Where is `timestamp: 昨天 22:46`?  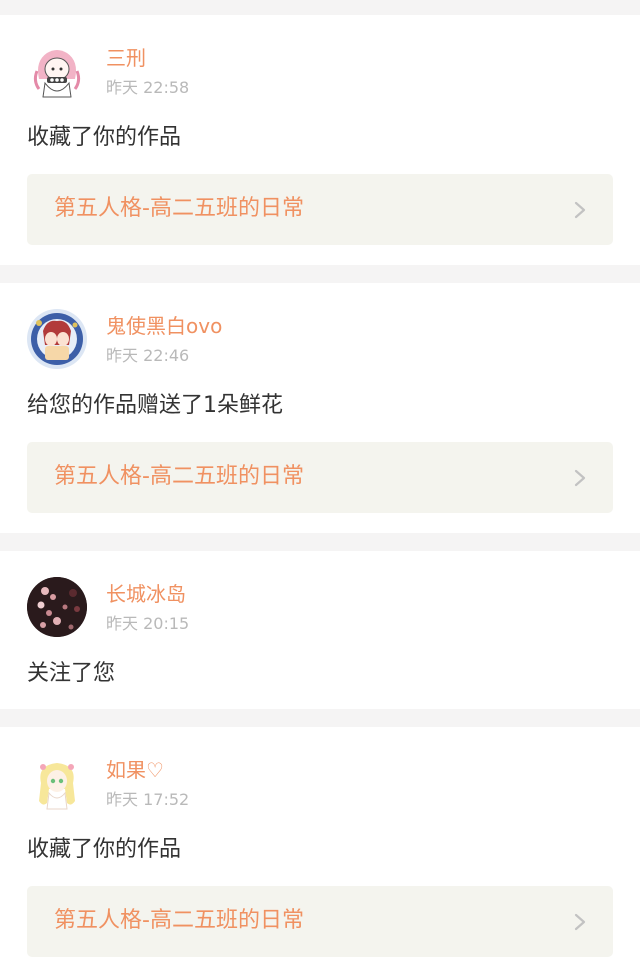 timestamp: 昨天 22:46 is located at coordinates (148, 355).